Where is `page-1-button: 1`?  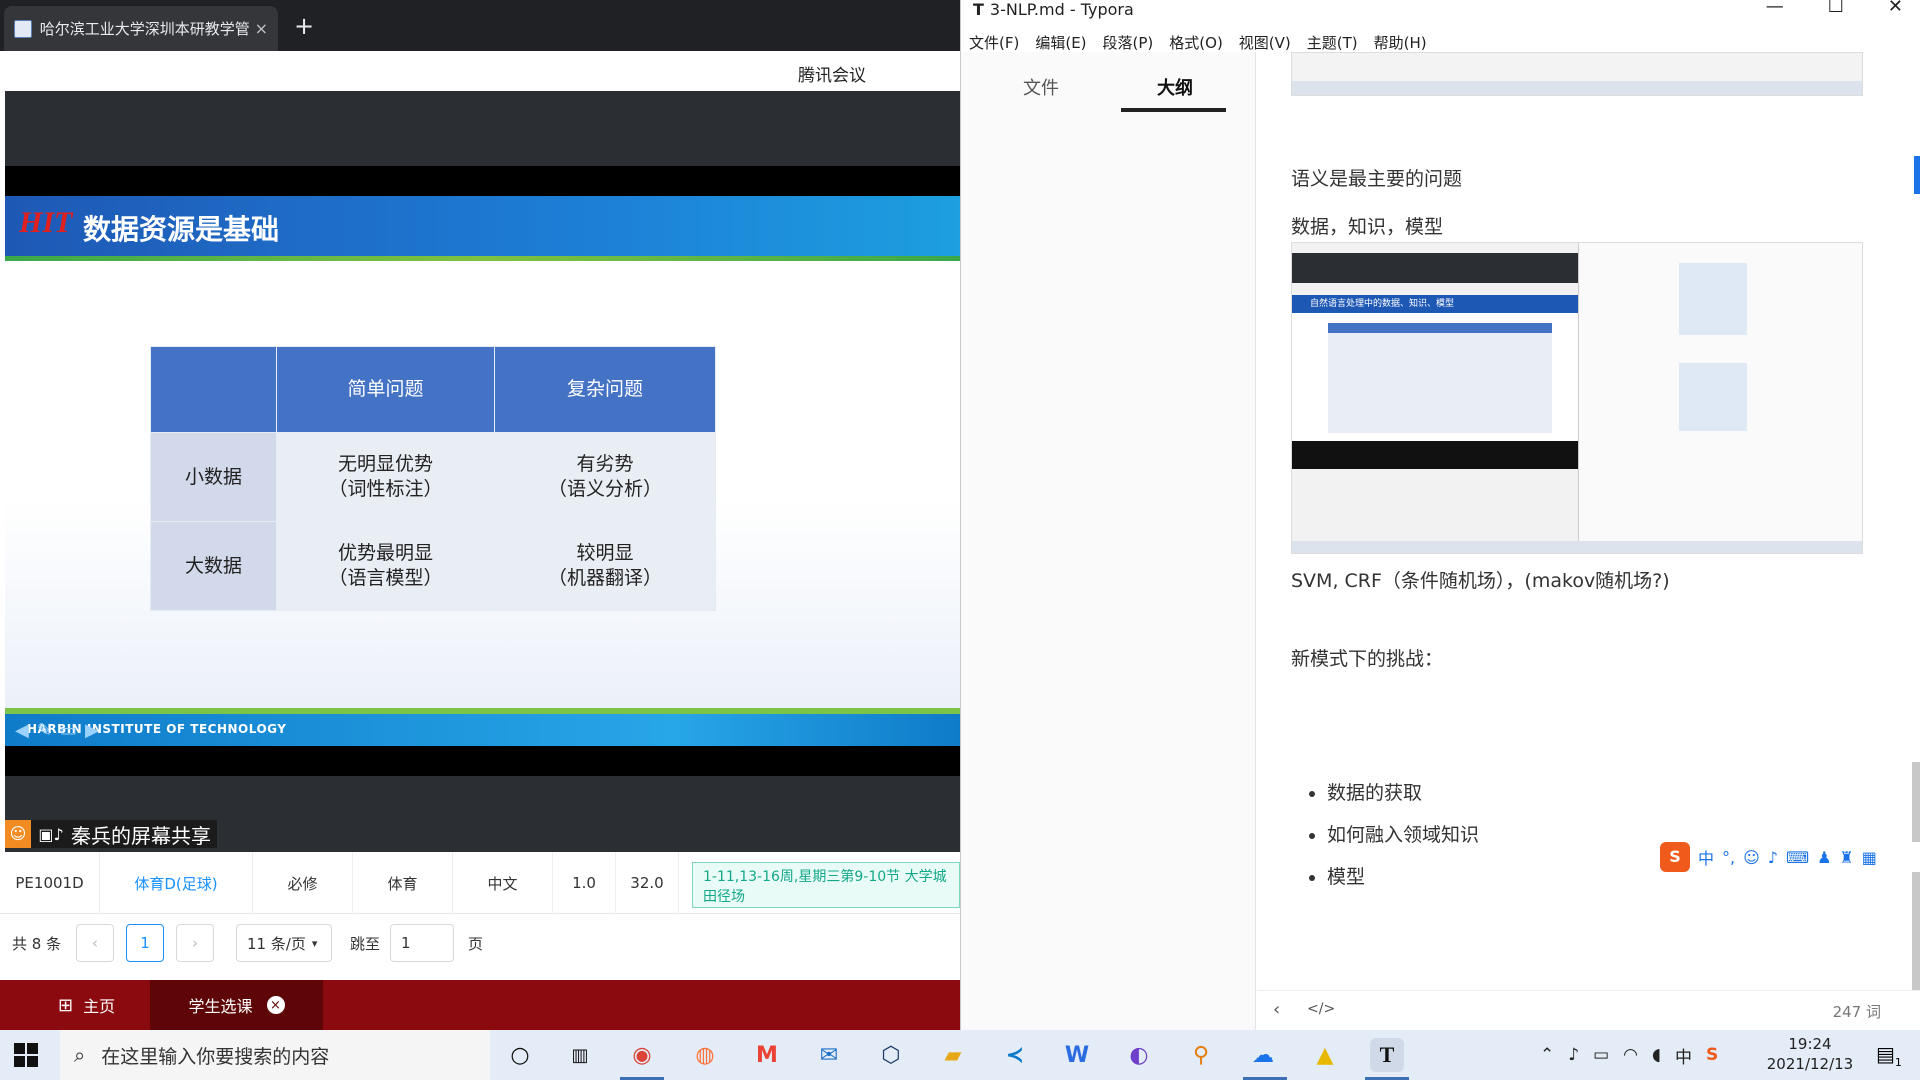 page-1-button: 1 is located at coordinates (145, 943).